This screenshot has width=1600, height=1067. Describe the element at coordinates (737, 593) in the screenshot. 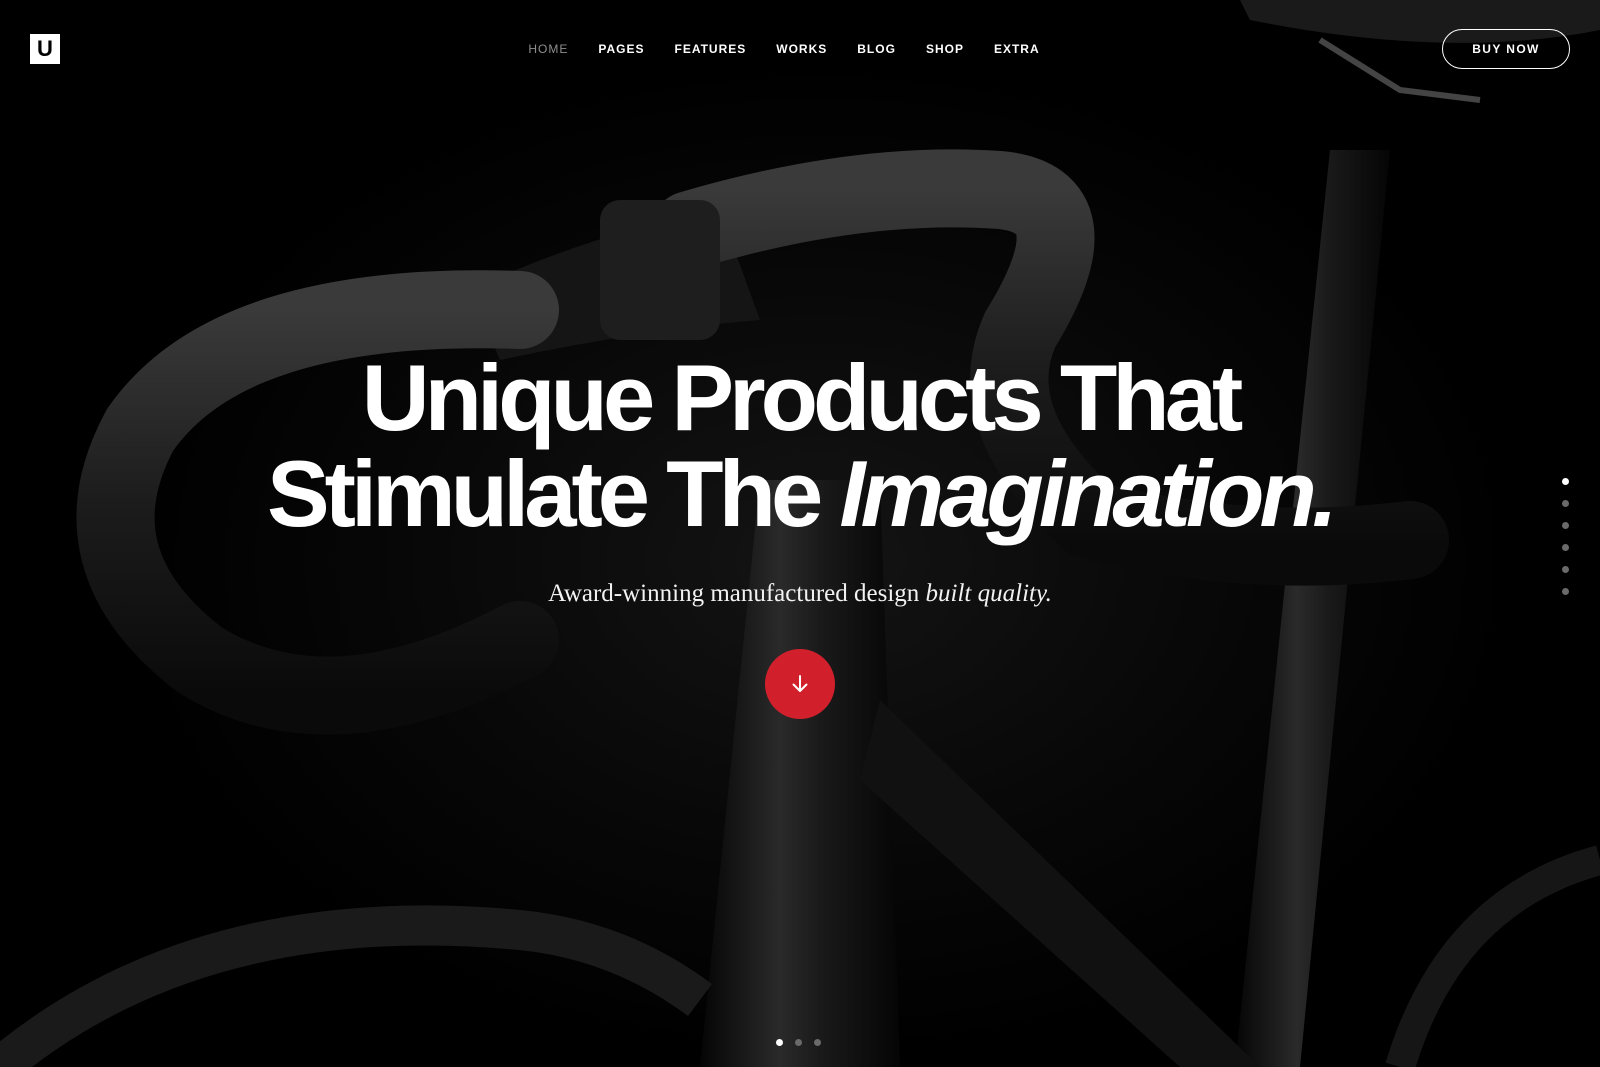

I see `subtitle-plain: Award-winning manufactured design` at that location.